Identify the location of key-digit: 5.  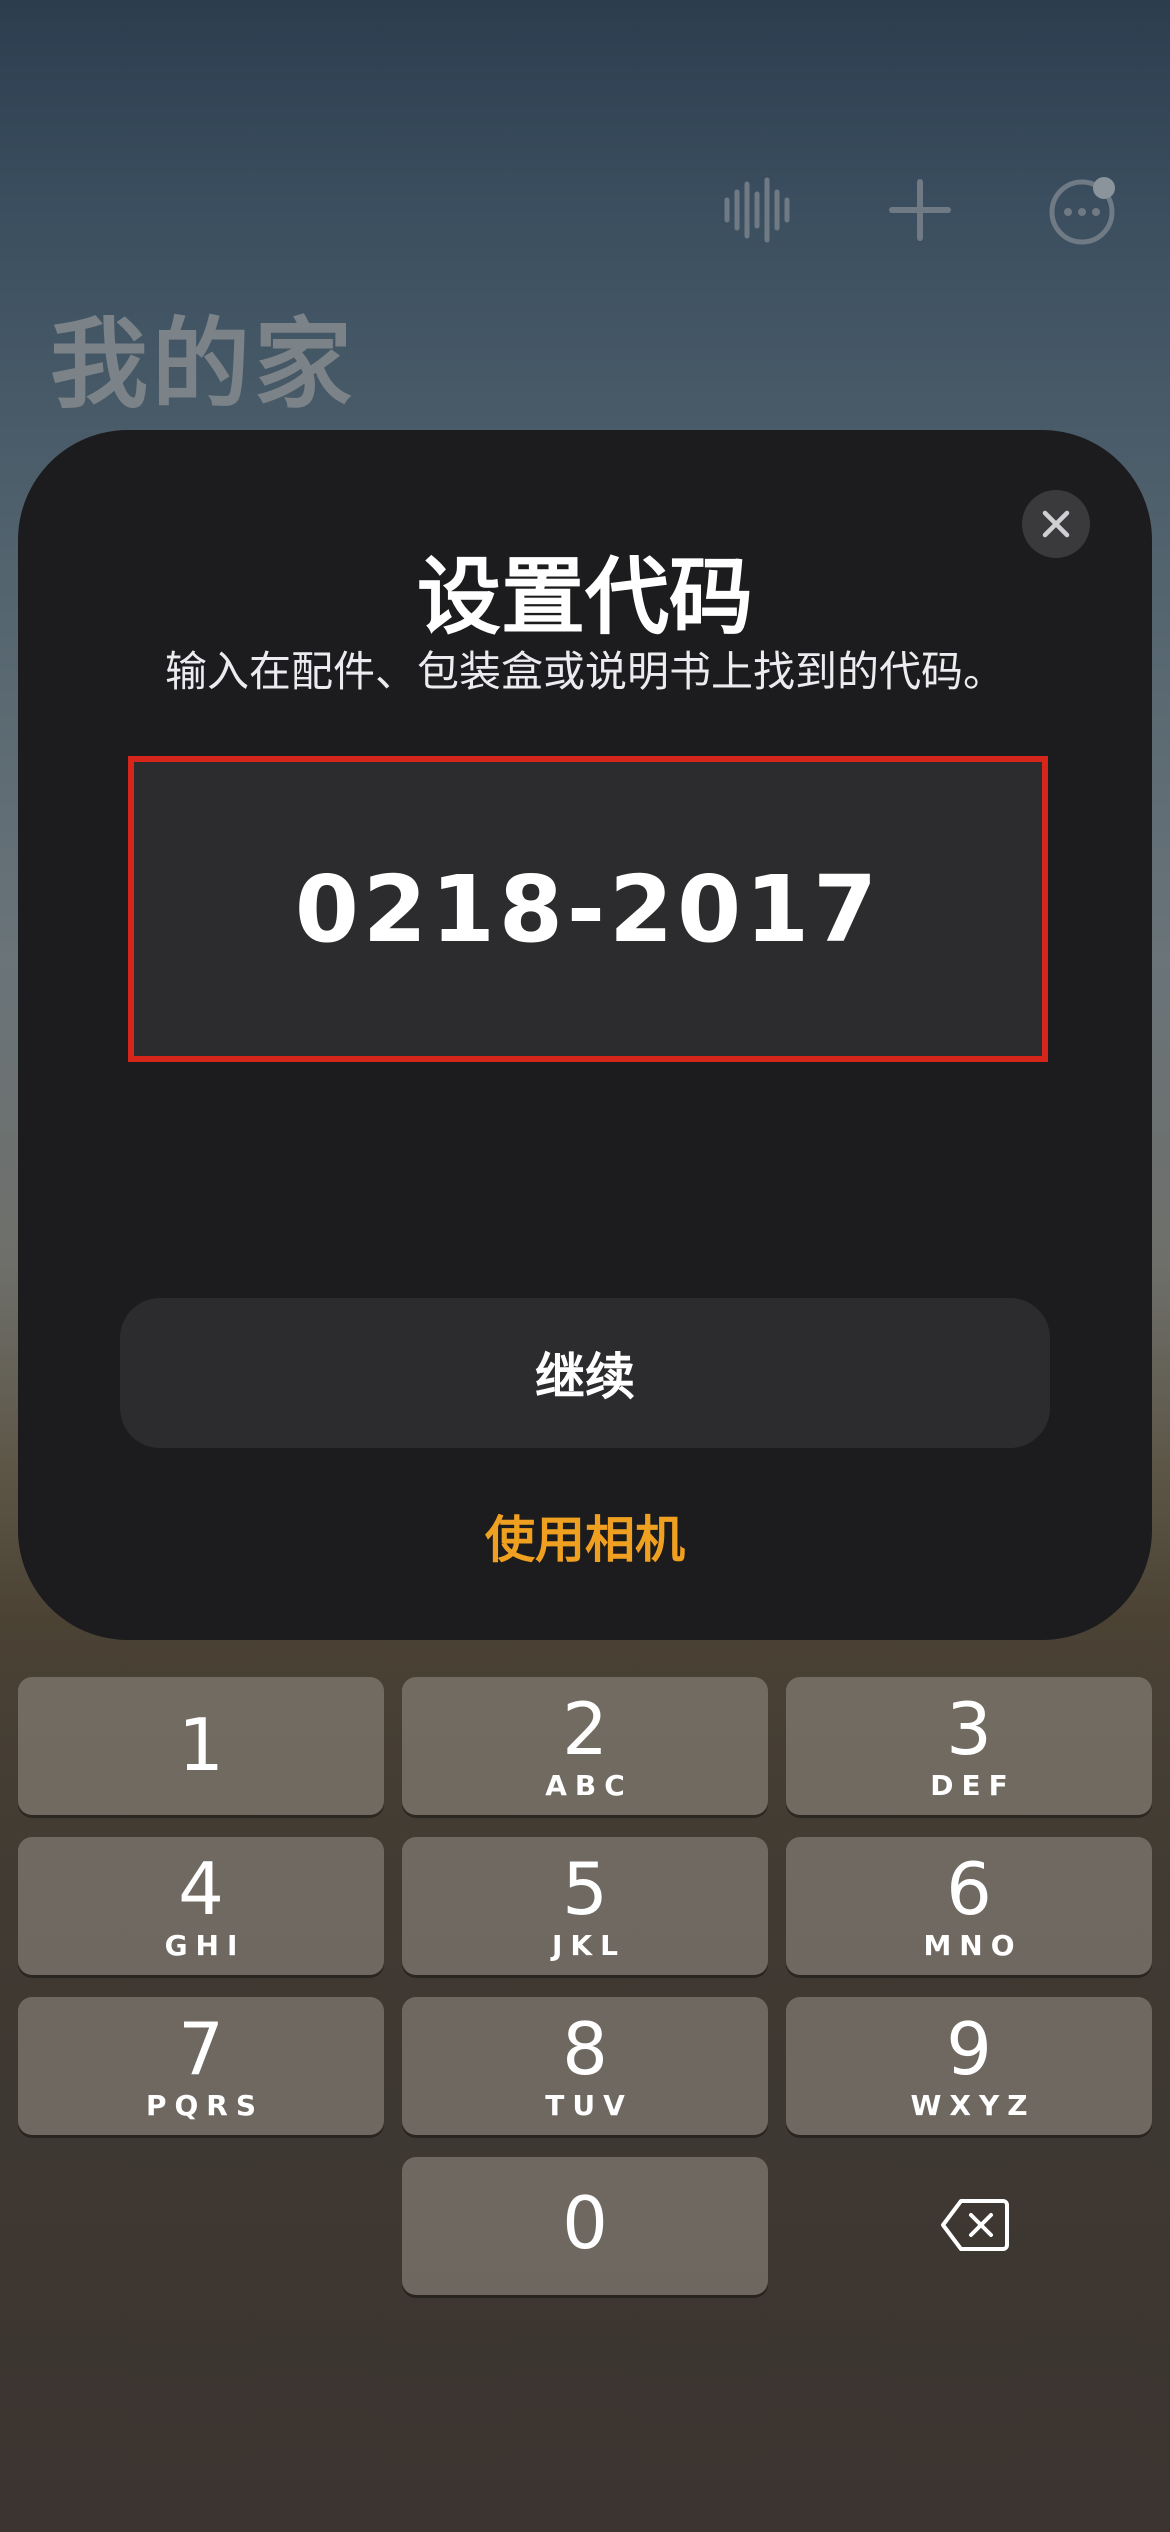
(585, 1888).